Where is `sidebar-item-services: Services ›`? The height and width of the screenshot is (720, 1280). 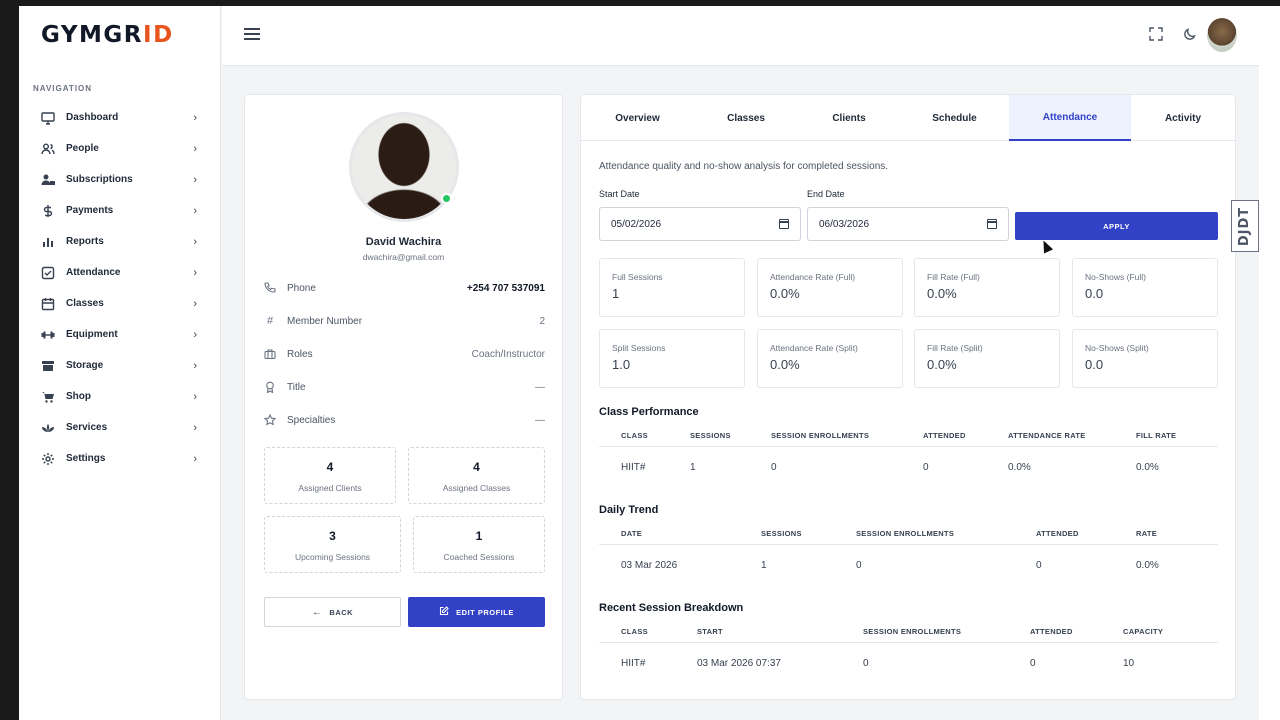
sidebar-item-services: Services › is located at coordinates (120, 427).